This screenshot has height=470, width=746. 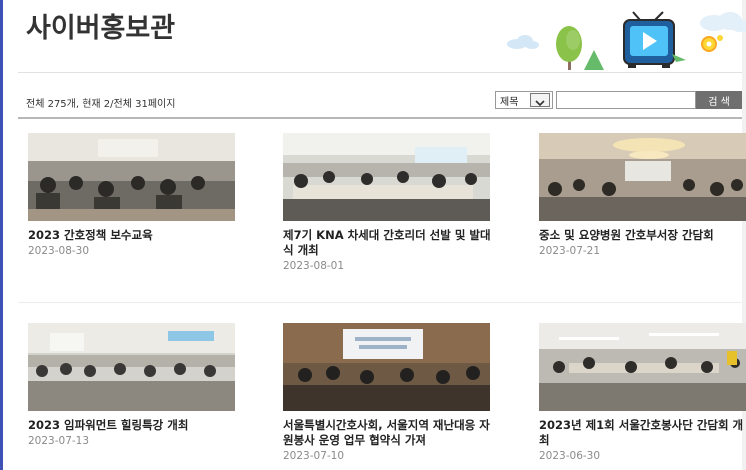 I want to click on search-button: 검 색, so click(x=719, y=100).